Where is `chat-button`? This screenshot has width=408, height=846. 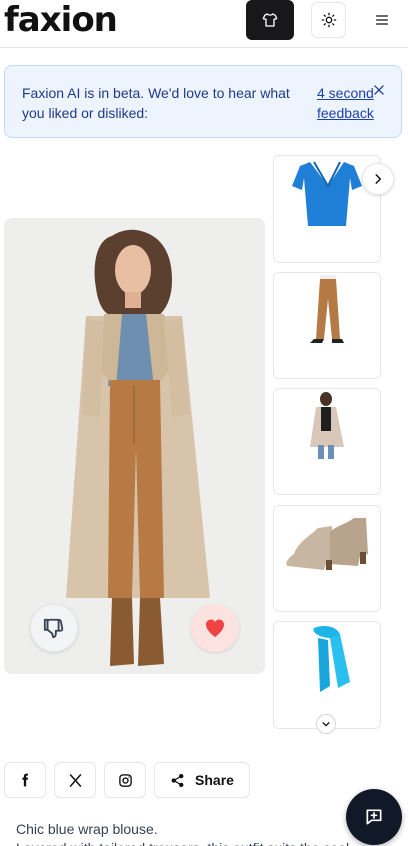 chat-button is located at coordinates (374, 817).